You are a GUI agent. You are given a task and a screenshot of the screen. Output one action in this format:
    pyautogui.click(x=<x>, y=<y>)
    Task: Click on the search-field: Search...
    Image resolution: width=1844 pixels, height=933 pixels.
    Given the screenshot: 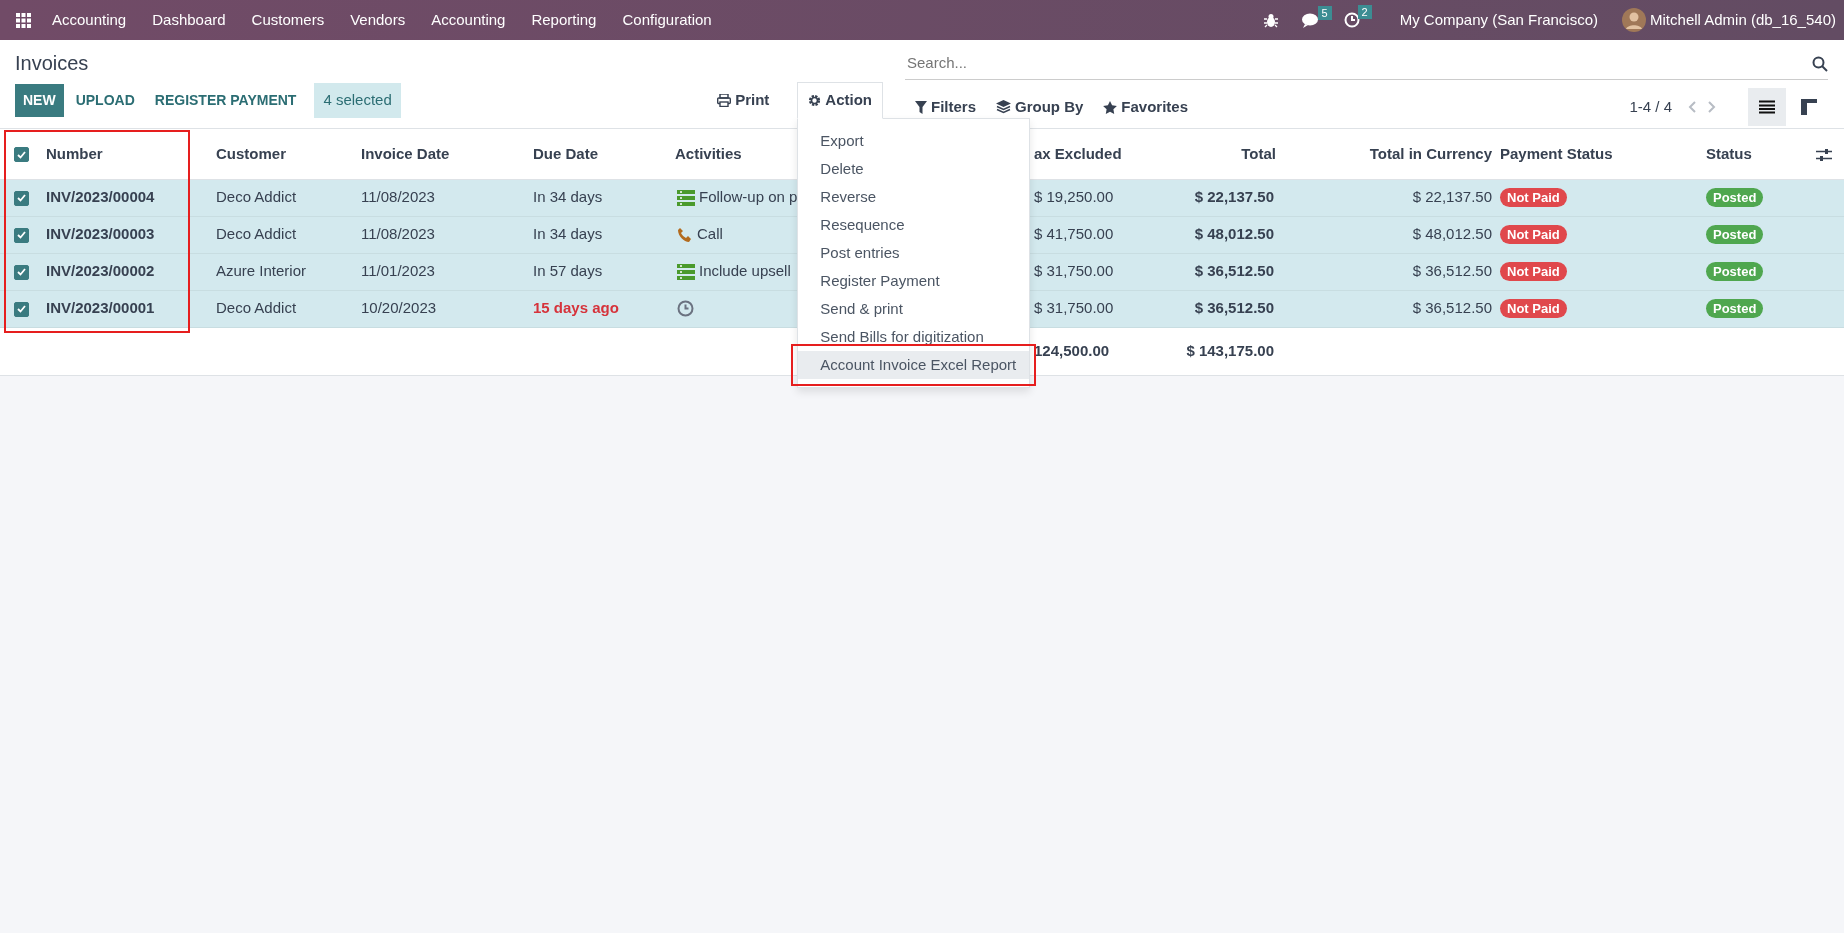 What is the action you would take?
    pyautogui.click(x=1358, y=63)
    